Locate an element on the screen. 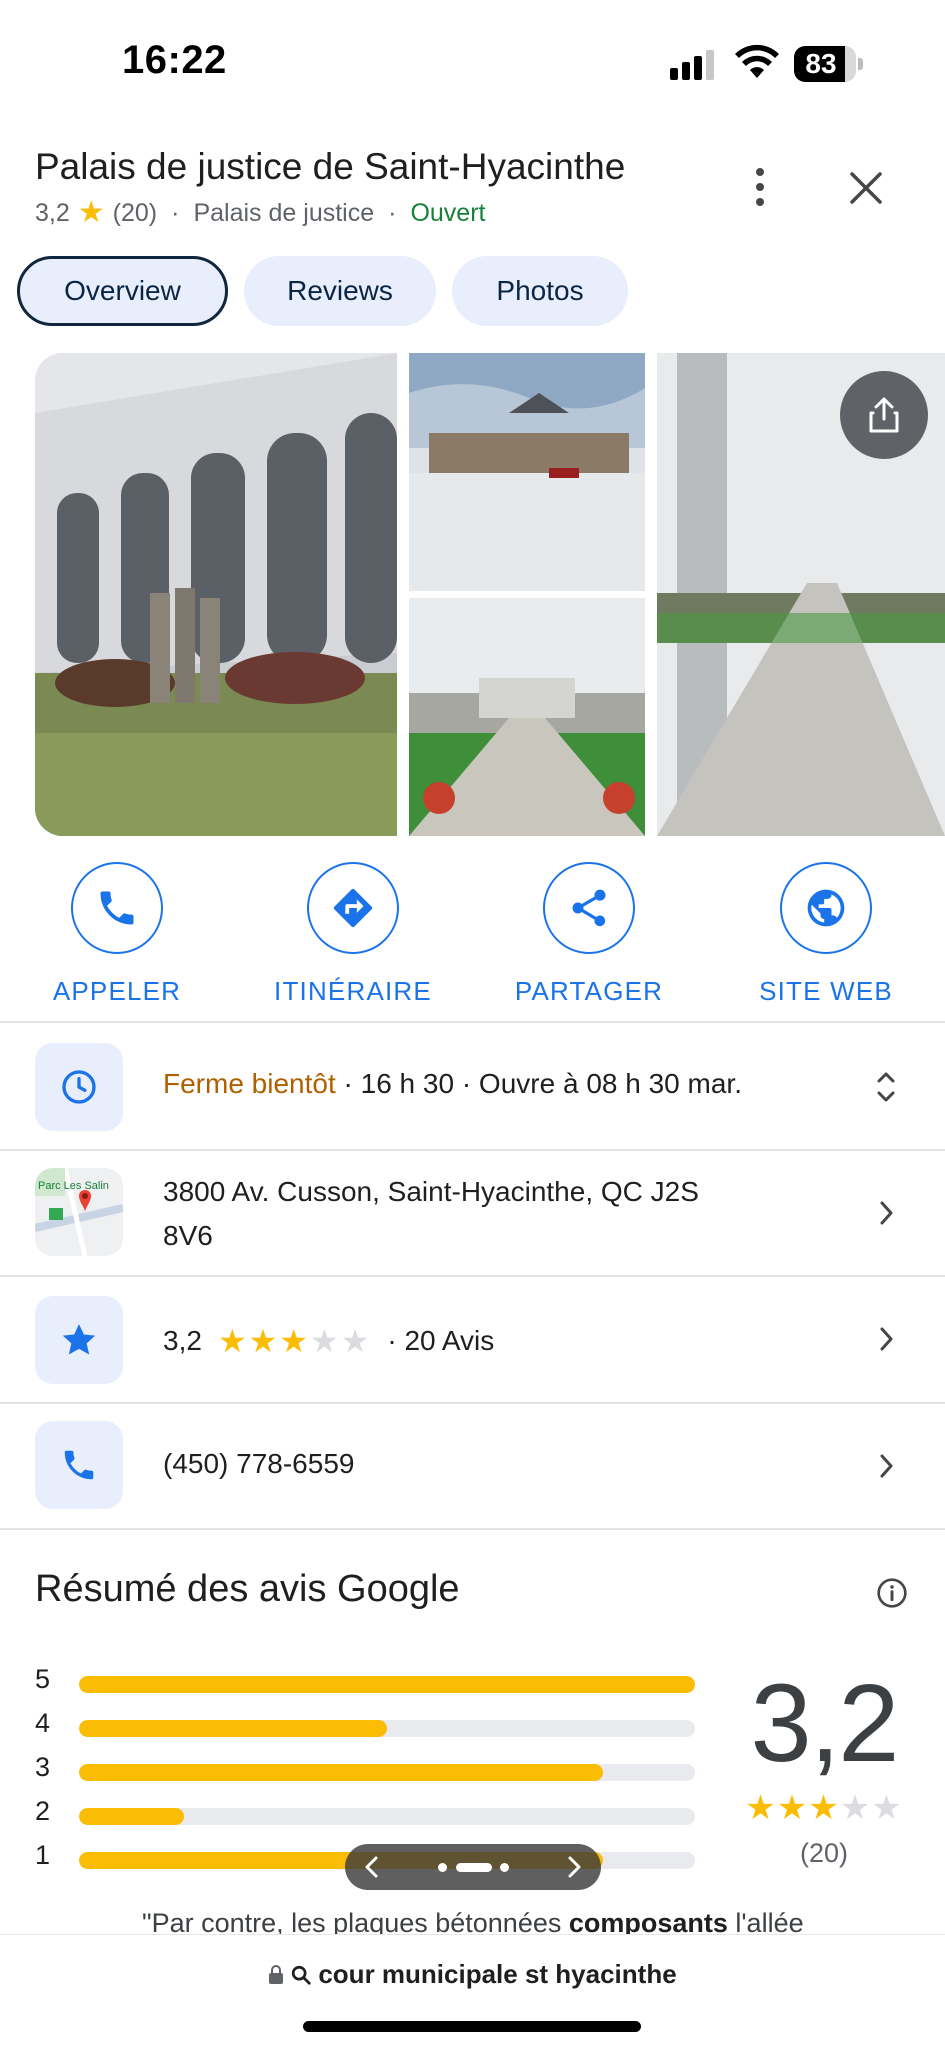  phone-icon-container is located at coordinates (79, 1465).